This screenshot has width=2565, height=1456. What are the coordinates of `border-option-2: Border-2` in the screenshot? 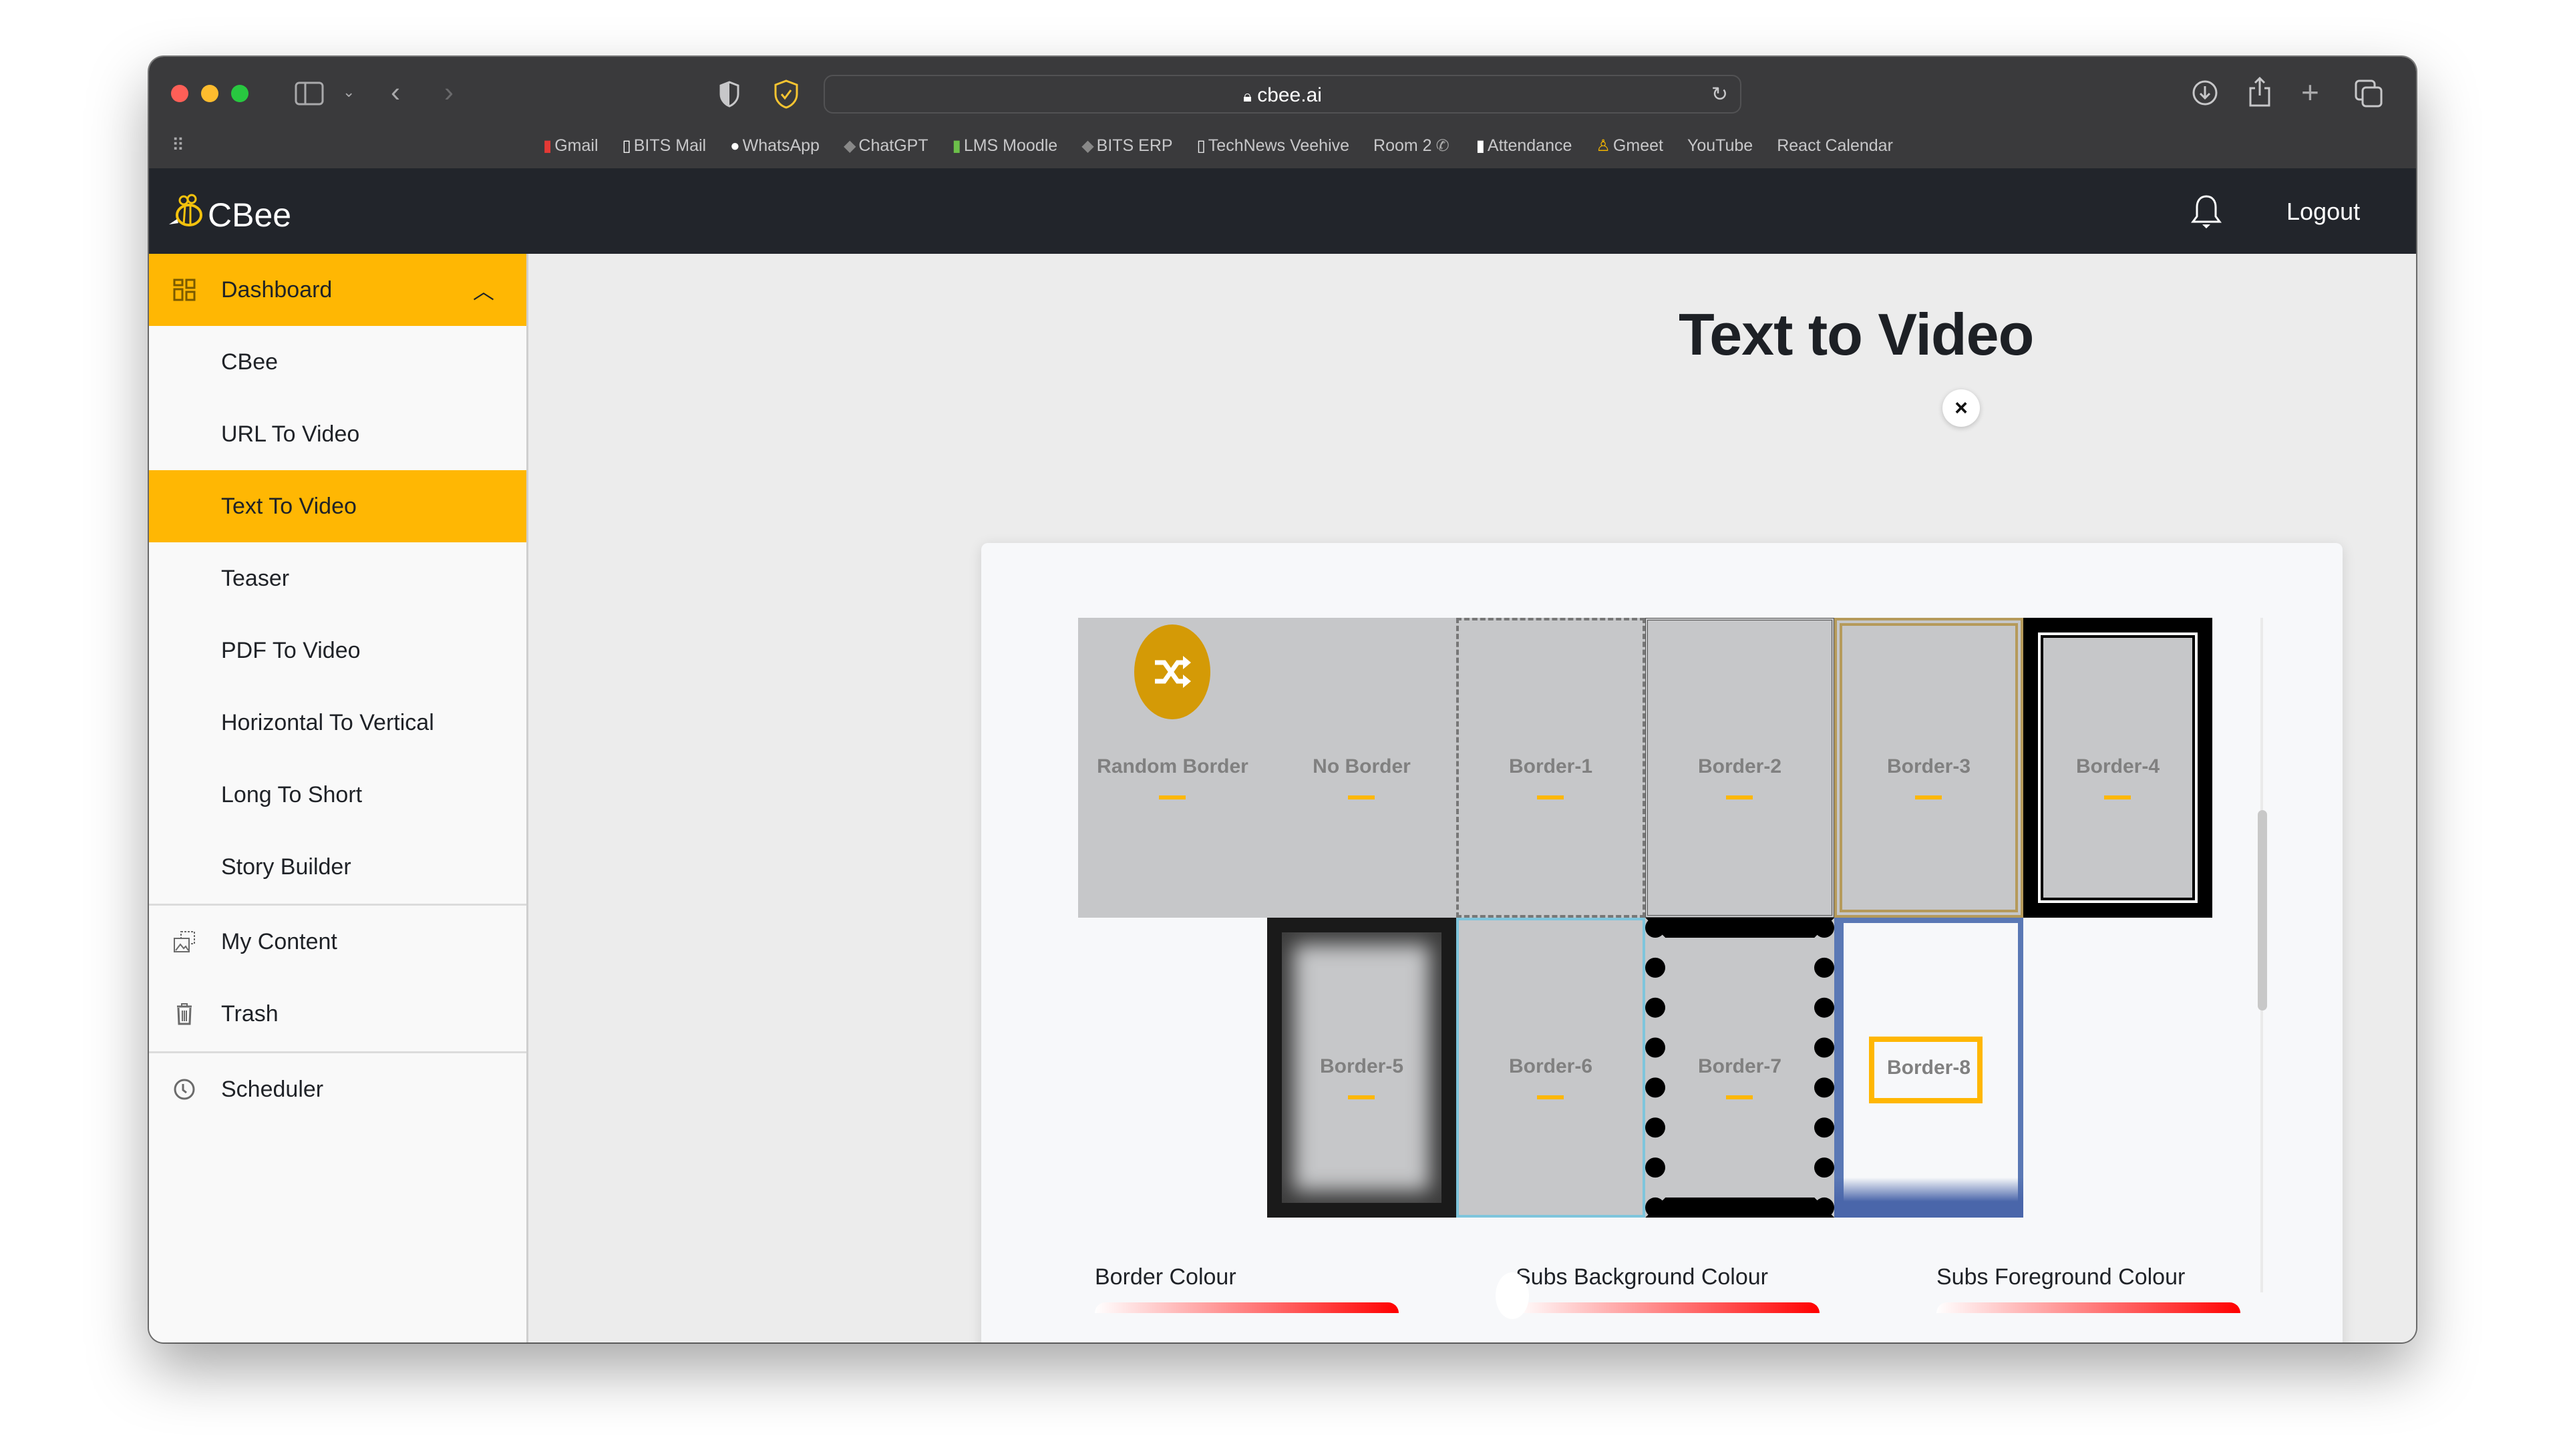 It's located at (1739, 768).